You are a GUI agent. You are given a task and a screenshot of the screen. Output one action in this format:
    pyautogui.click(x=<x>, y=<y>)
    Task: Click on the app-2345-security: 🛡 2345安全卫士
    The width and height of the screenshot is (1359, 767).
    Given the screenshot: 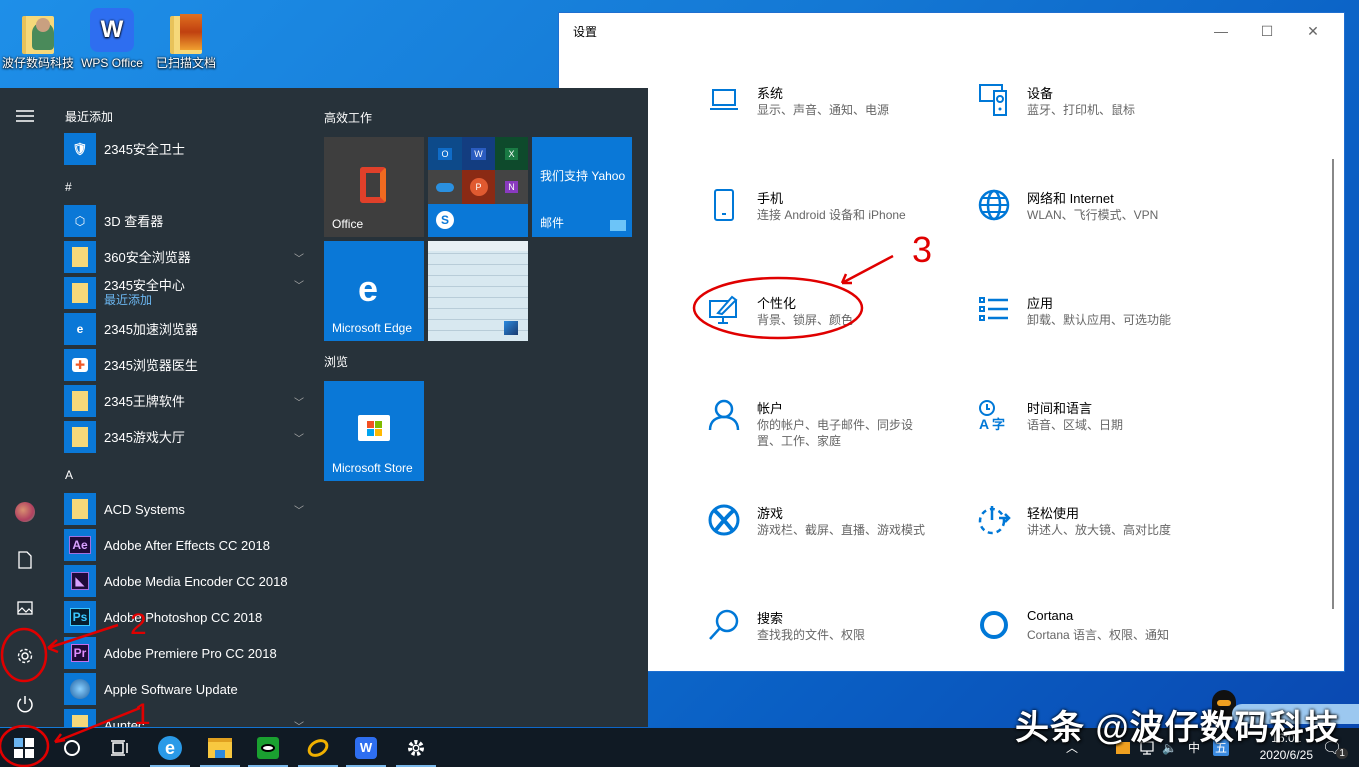 What is the action you would take?
    pyautogui.click(x=184, y=149)
    